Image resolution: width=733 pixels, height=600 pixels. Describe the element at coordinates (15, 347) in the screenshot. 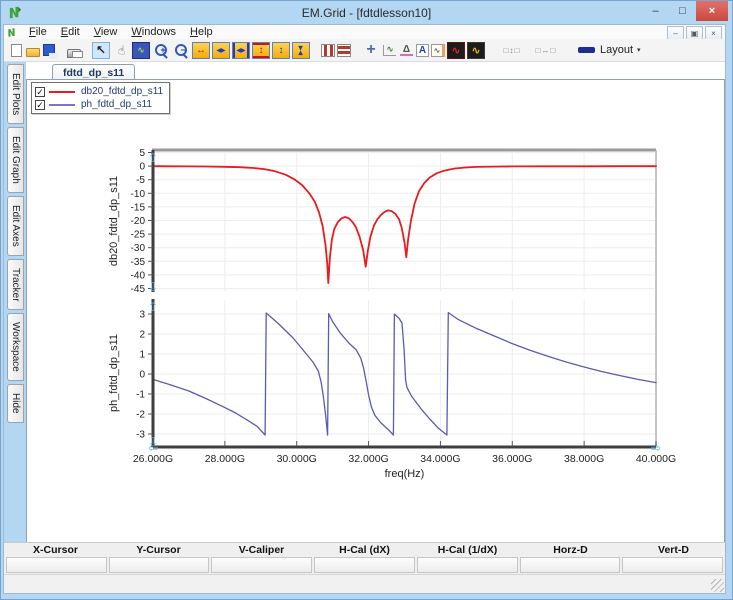

I see `sidebar-item-workspace: Workspace` at that location.